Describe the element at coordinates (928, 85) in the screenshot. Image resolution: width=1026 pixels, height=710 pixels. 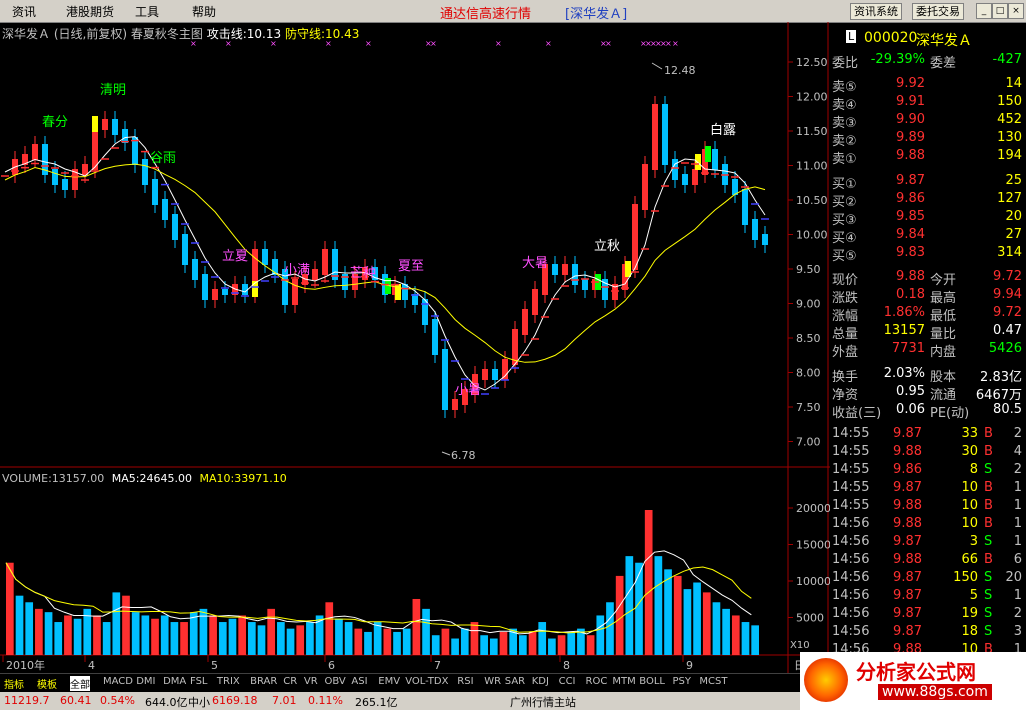
I see `sell-order-row: 卖⑤ 9.92 14` at that location.